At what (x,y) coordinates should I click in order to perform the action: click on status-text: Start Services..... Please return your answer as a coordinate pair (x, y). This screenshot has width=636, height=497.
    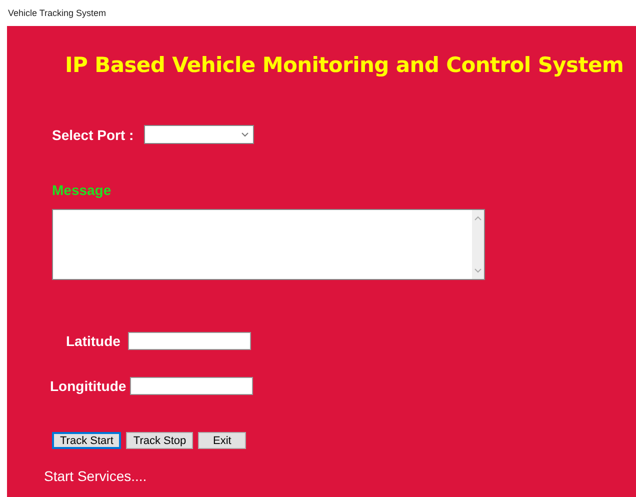
    Looking at the image, I should click on (96, 476).